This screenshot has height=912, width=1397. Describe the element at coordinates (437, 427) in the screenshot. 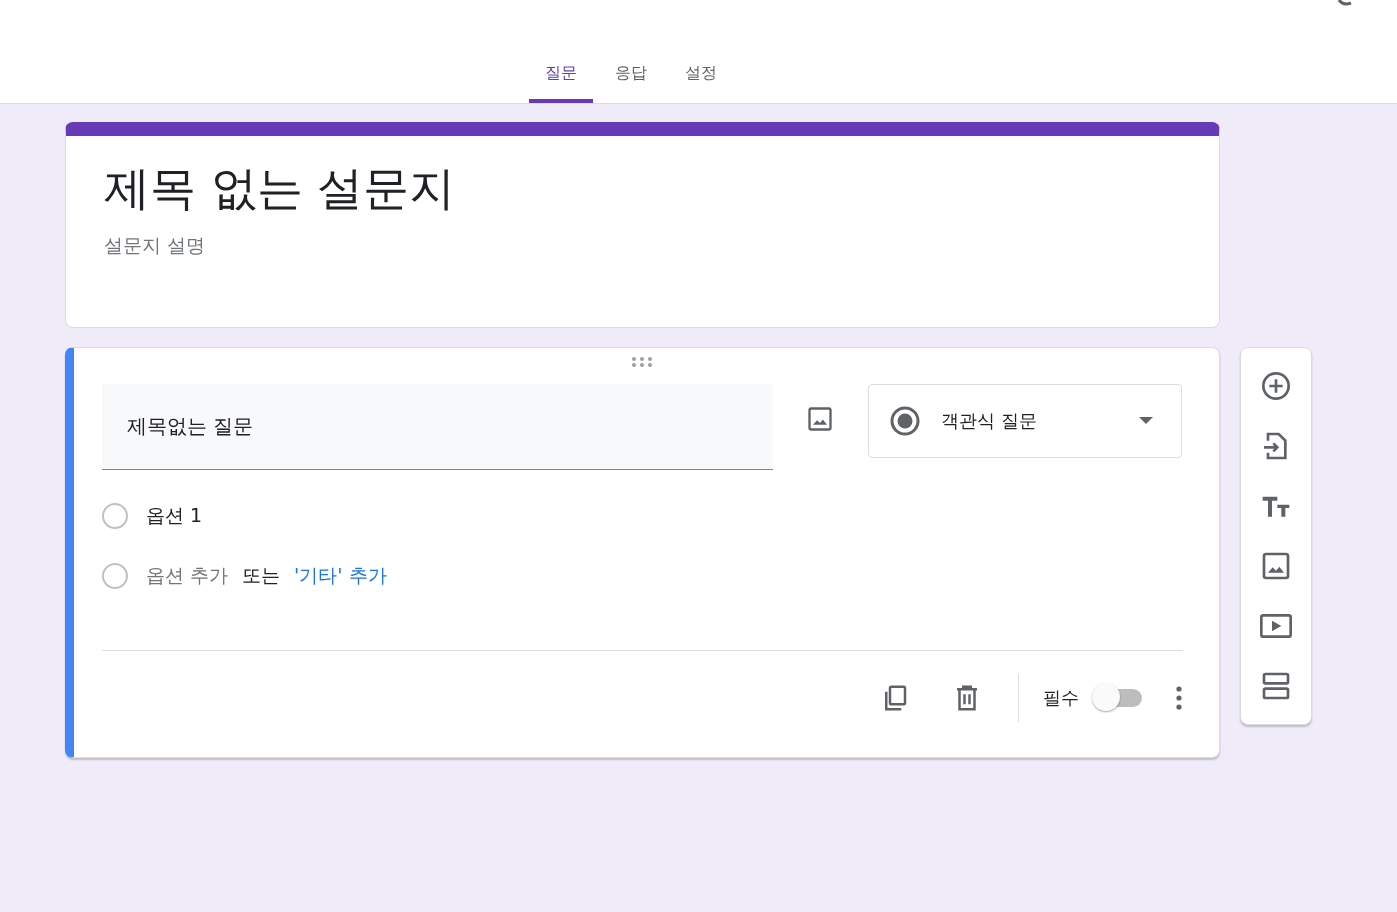

I see `question-title-field: 제목없는 질문` at that location.